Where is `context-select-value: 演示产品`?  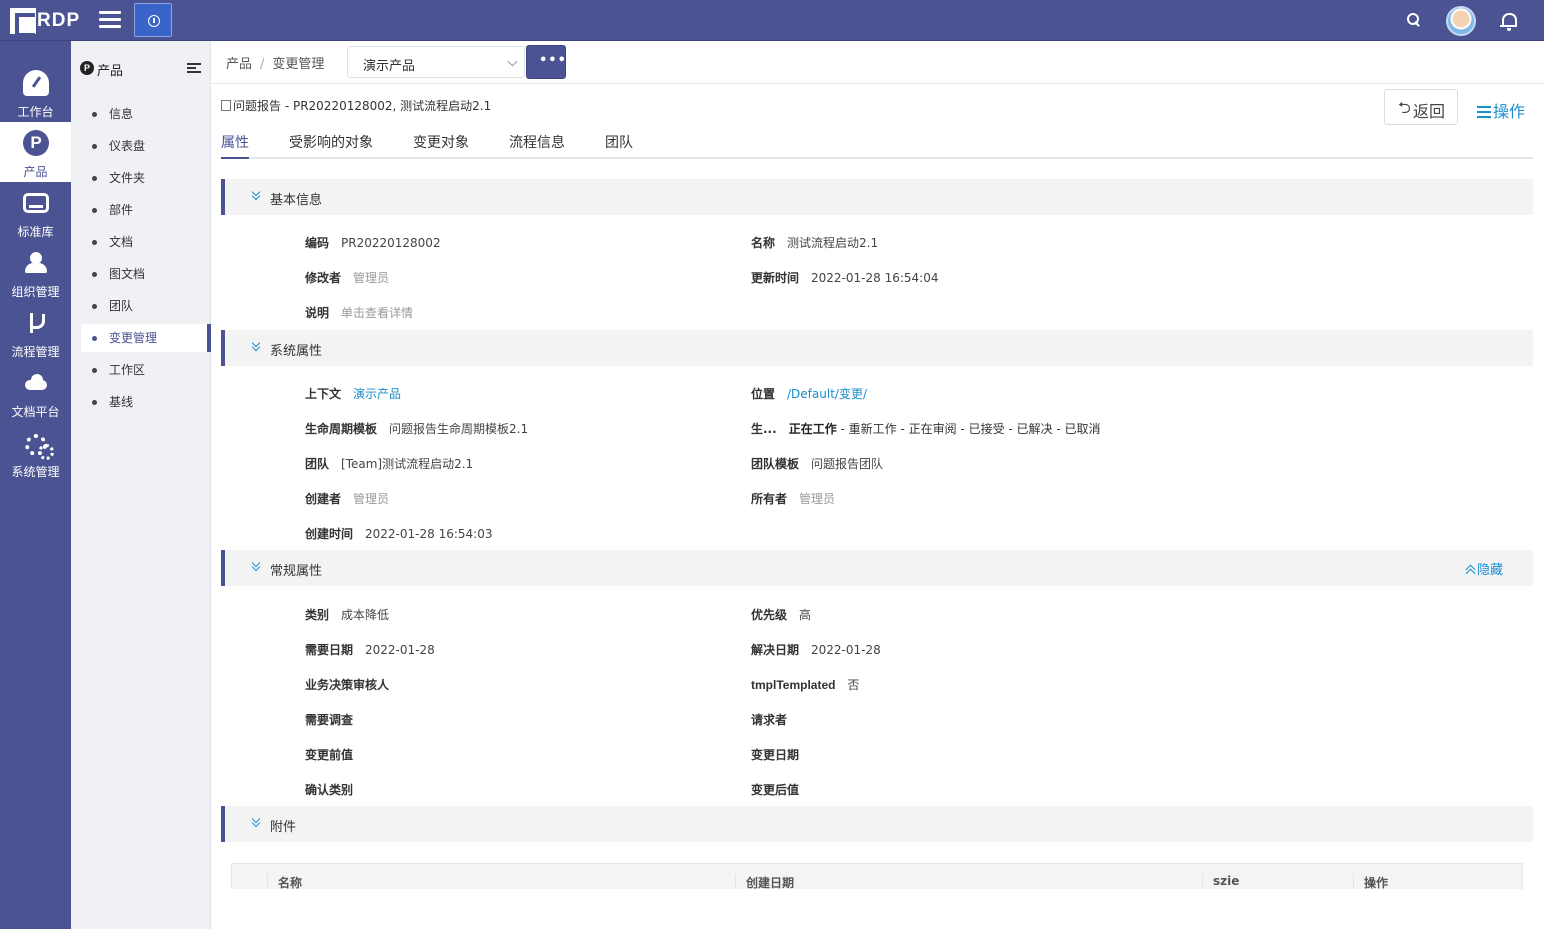
context-select-value: 演示产品 is located at coordinates (389, 66).